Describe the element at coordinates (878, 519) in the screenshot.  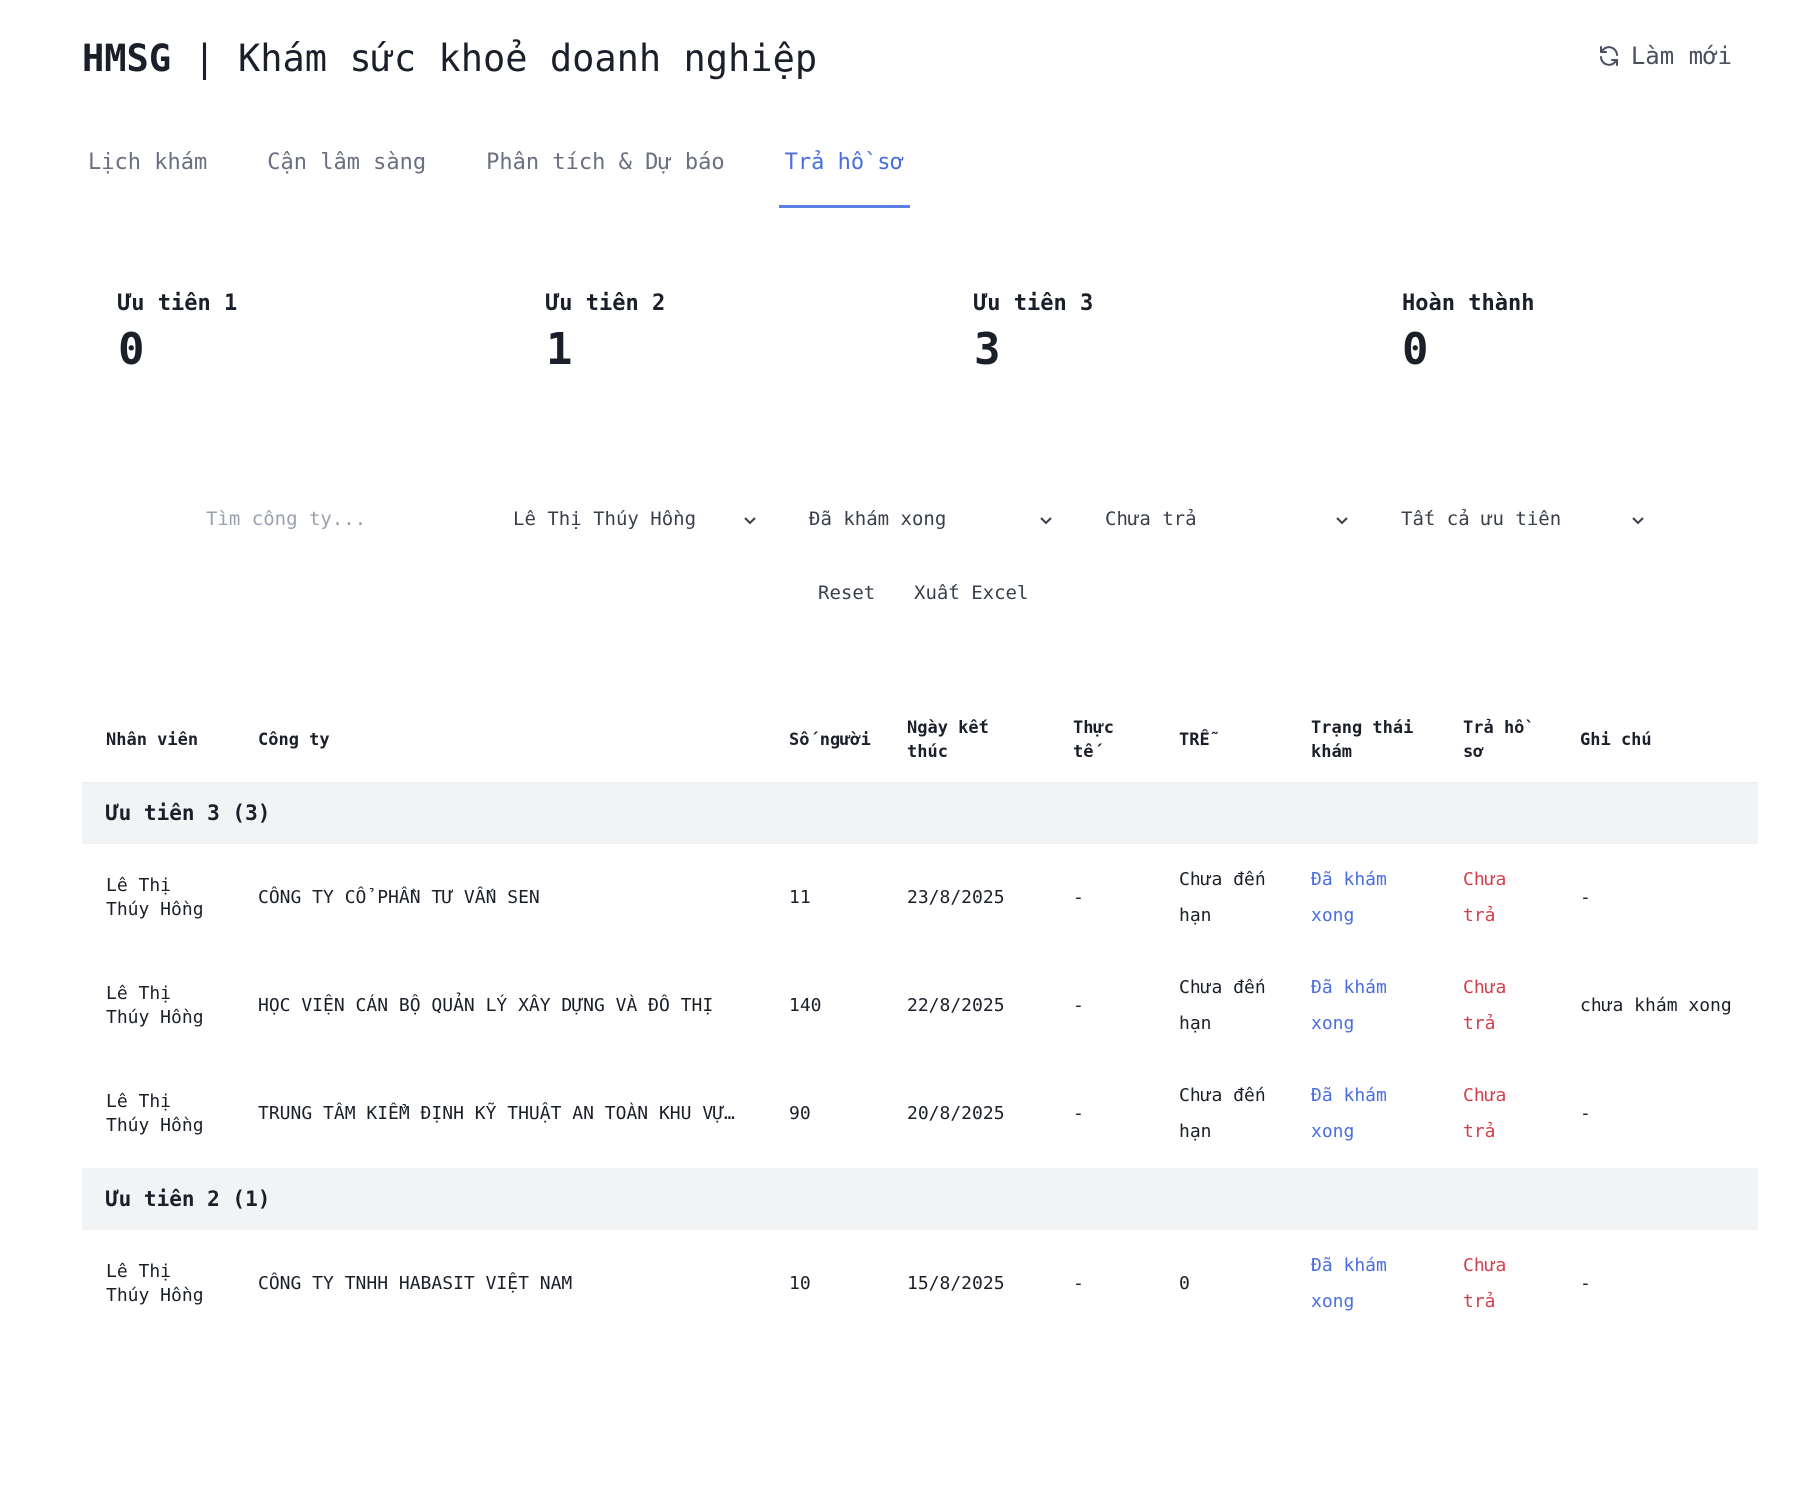
I see `exam-status-select-value: Đã khám xong` at that location.